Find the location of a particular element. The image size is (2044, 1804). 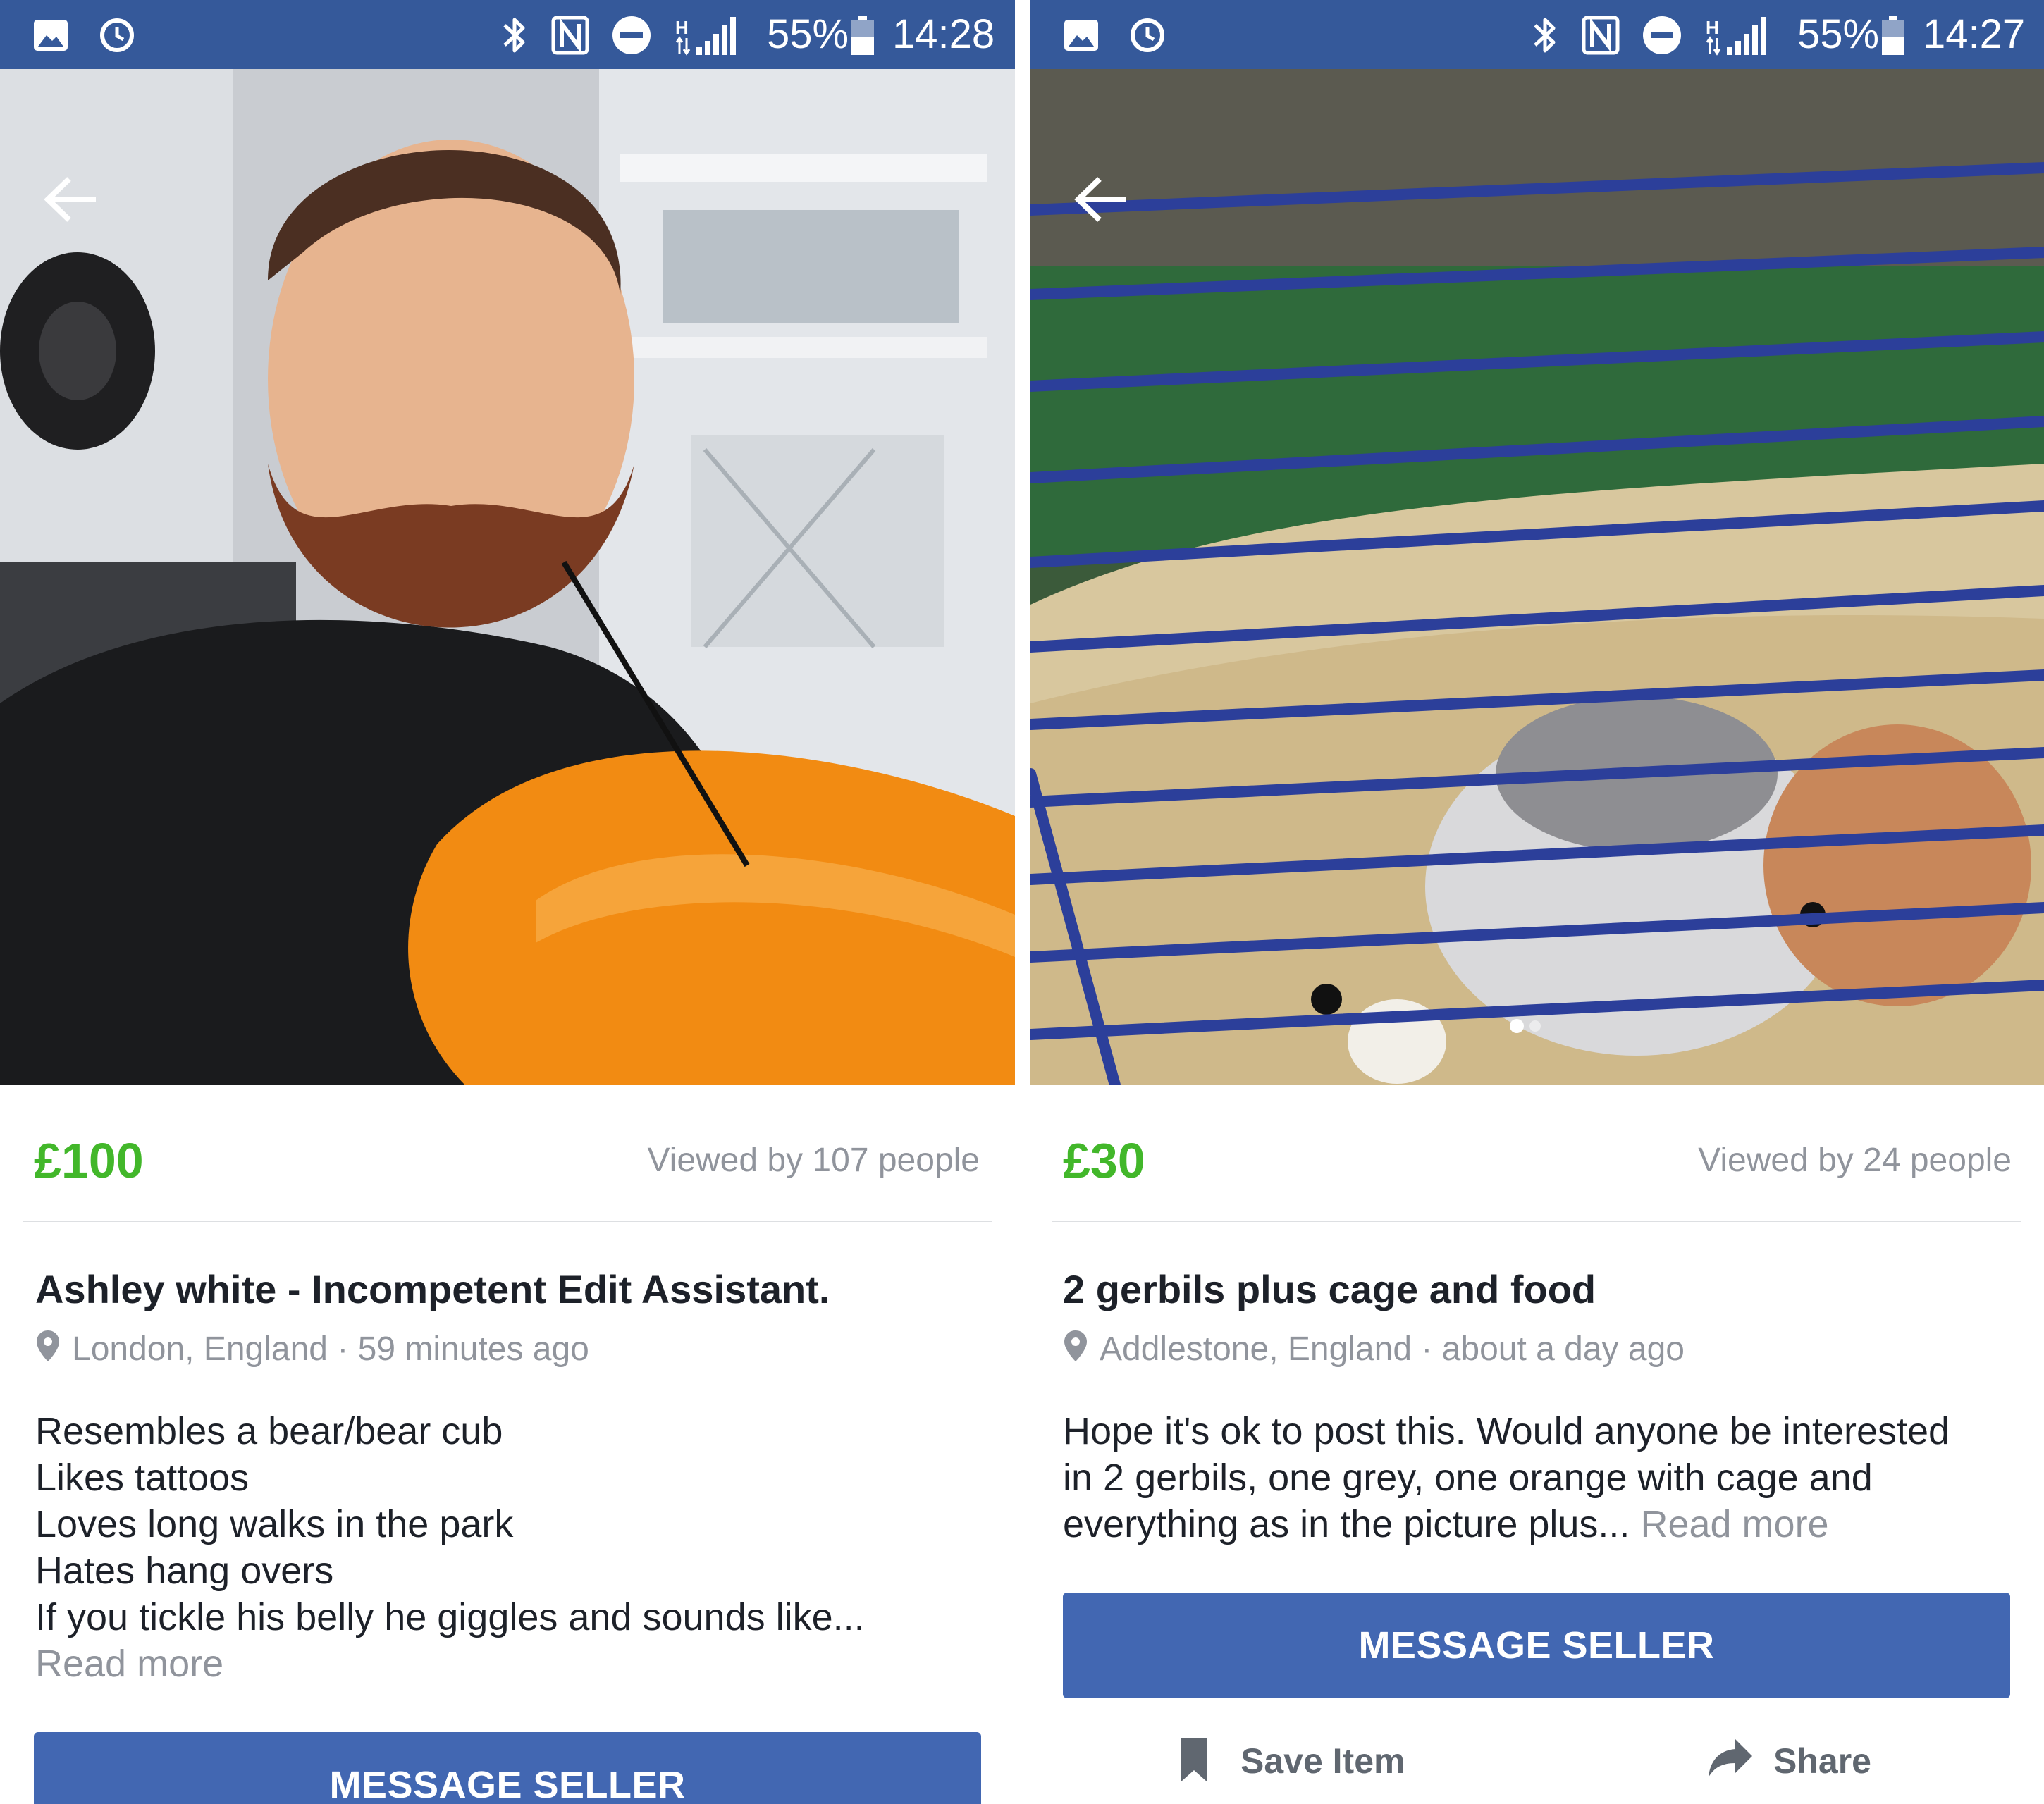

location-time: Addlestone, England · about a day ago is located at coordinates (1393, 1349).